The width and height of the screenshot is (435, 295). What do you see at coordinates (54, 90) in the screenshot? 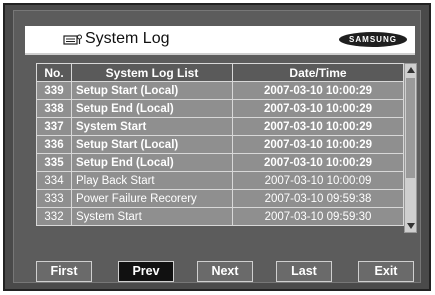
I see `row-number: 339` at bounding box center [54, 90].